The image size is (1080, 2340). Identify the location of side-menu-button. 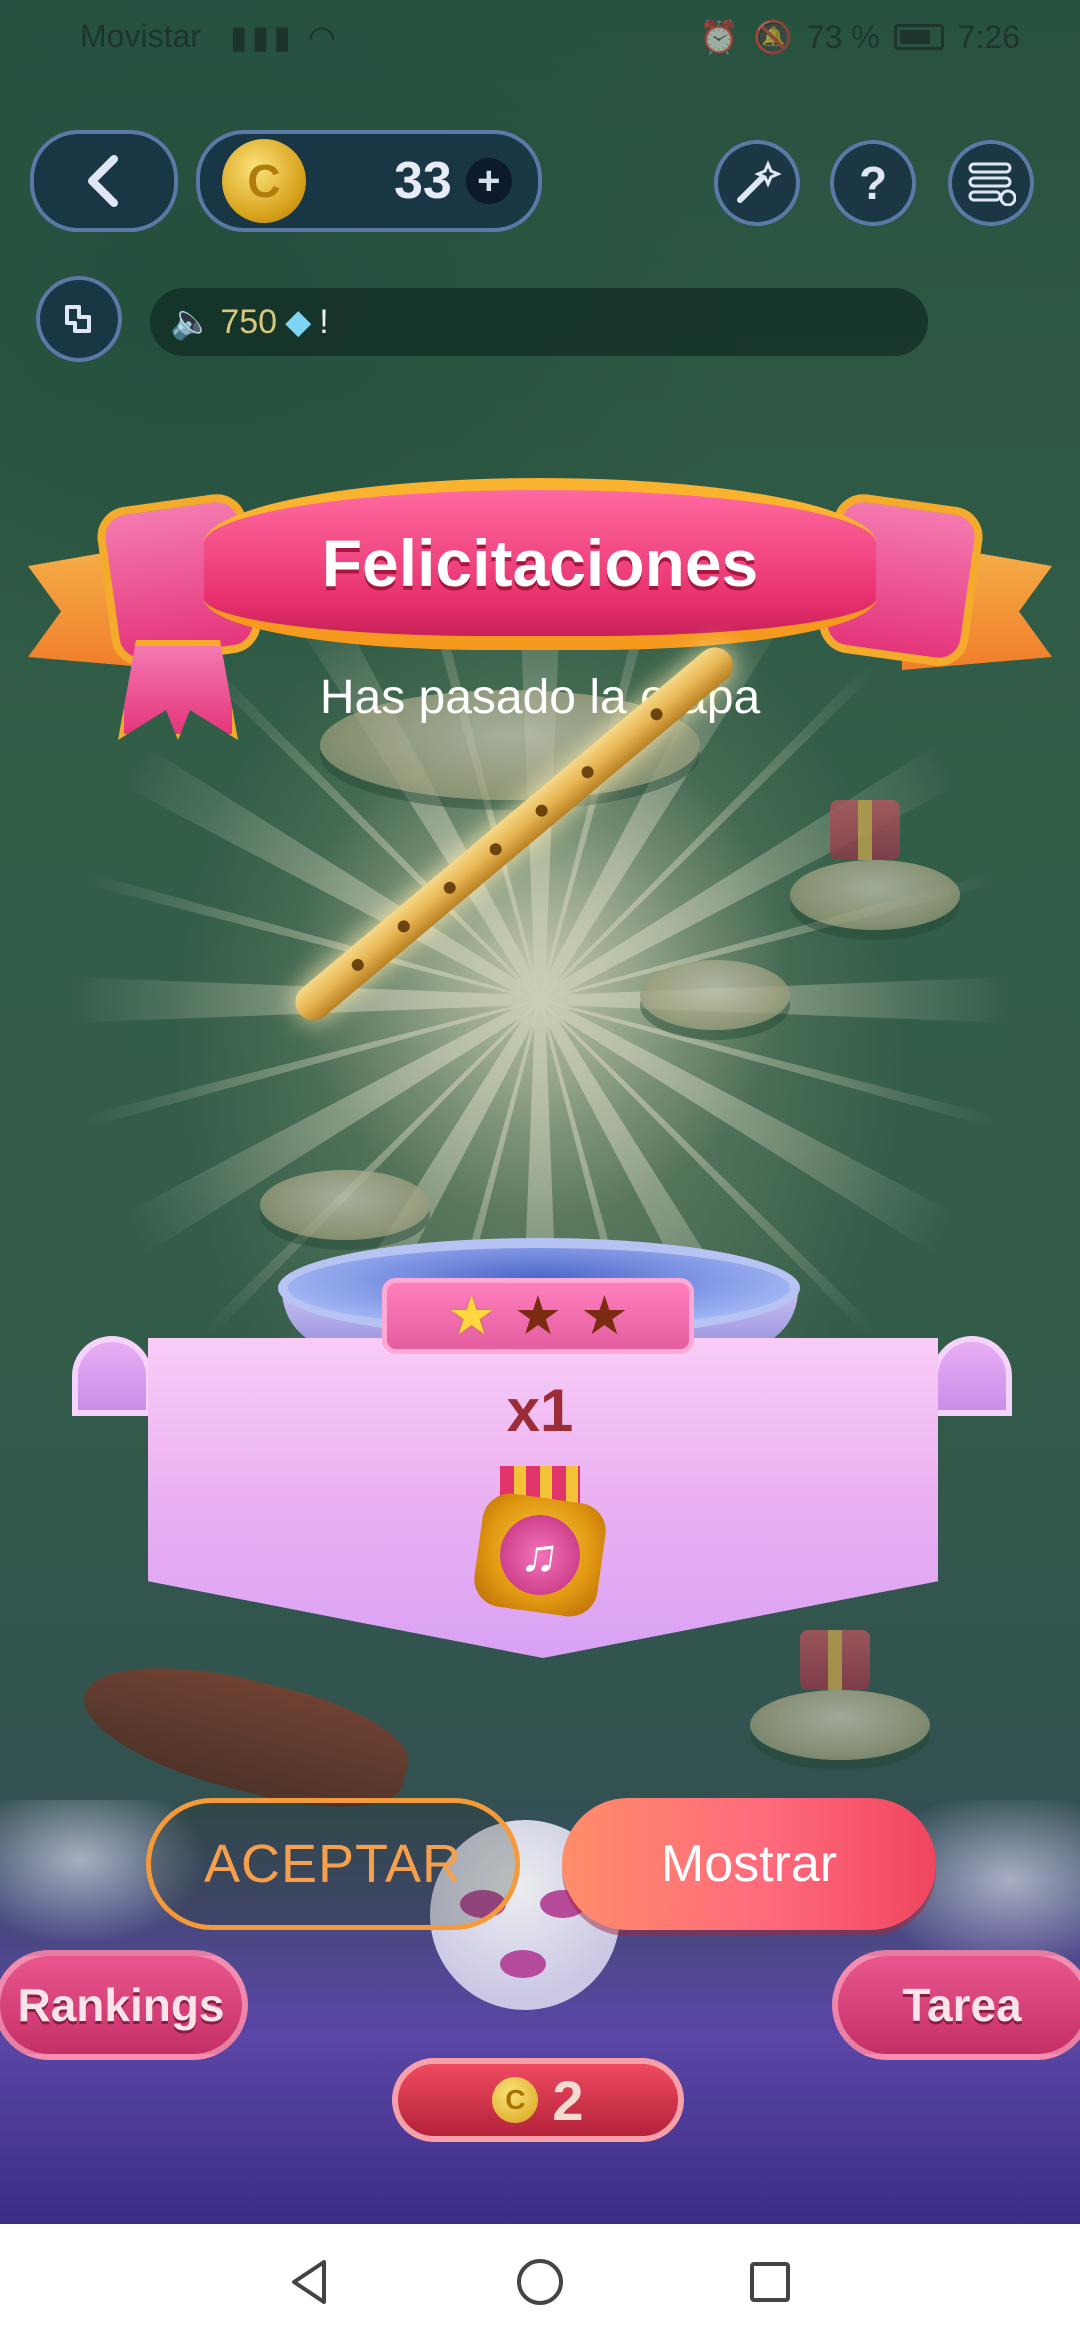
(79, 319).